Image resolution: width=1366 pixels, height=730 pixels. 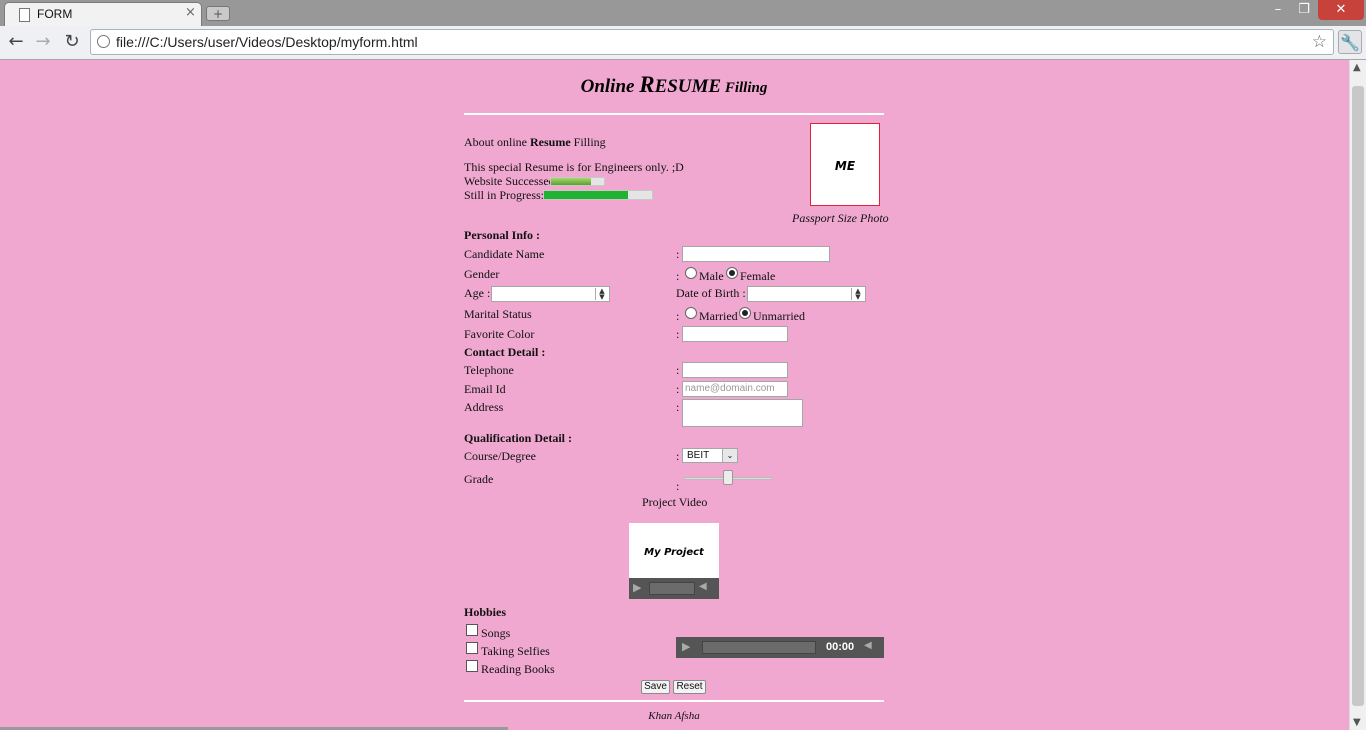 I want to click on age-label: Age :, so click(x=477, y=293).